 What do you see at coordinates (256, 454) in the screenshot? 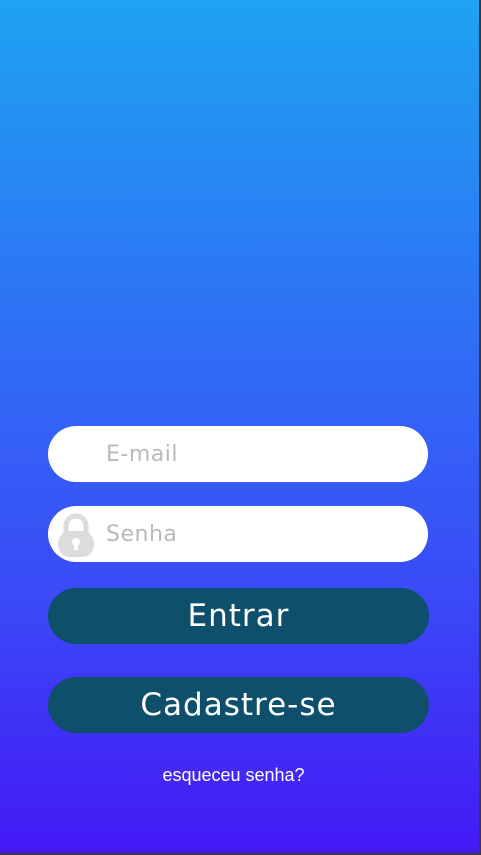
I see `email-input` at bounding box center [256, 454].